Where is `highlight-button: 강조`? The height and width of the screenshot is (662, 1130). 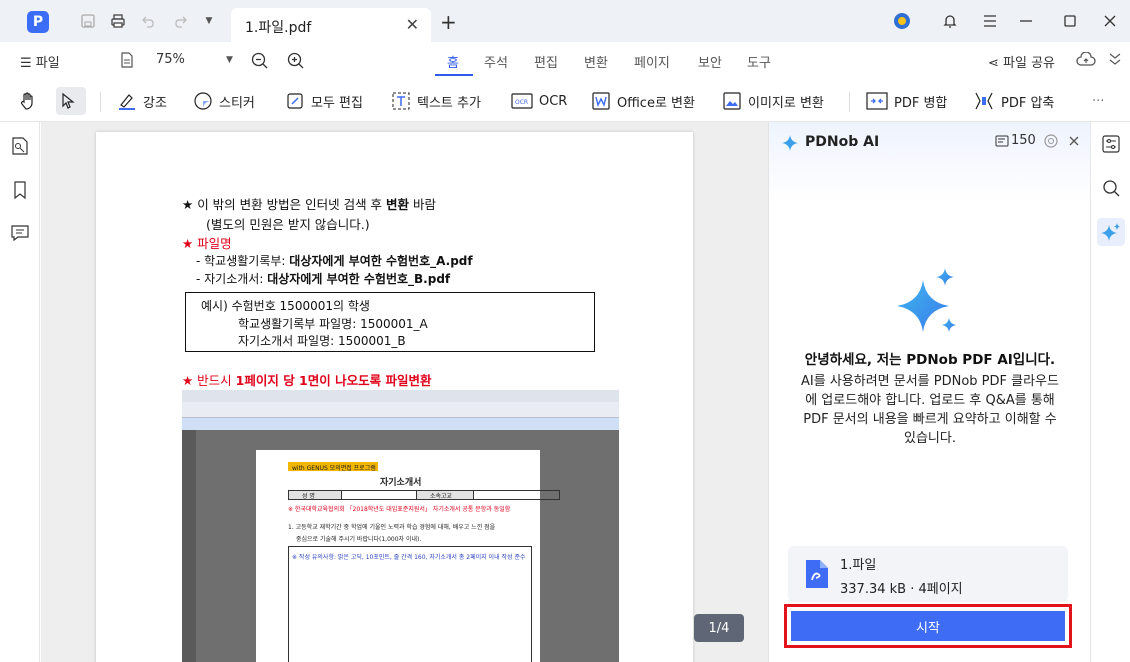 highlight-button: 강조 is located at coordinates (142, 101).